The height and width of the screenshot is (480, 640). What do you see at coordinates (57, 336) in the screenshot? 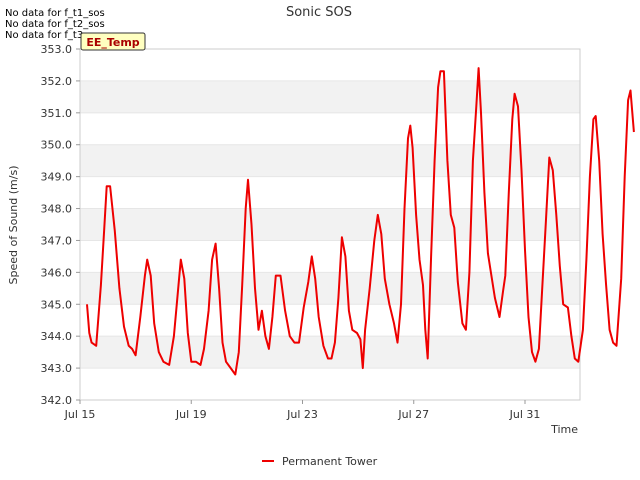
I see `y-tick-label: 344.0` at bounding box center [57, 336].